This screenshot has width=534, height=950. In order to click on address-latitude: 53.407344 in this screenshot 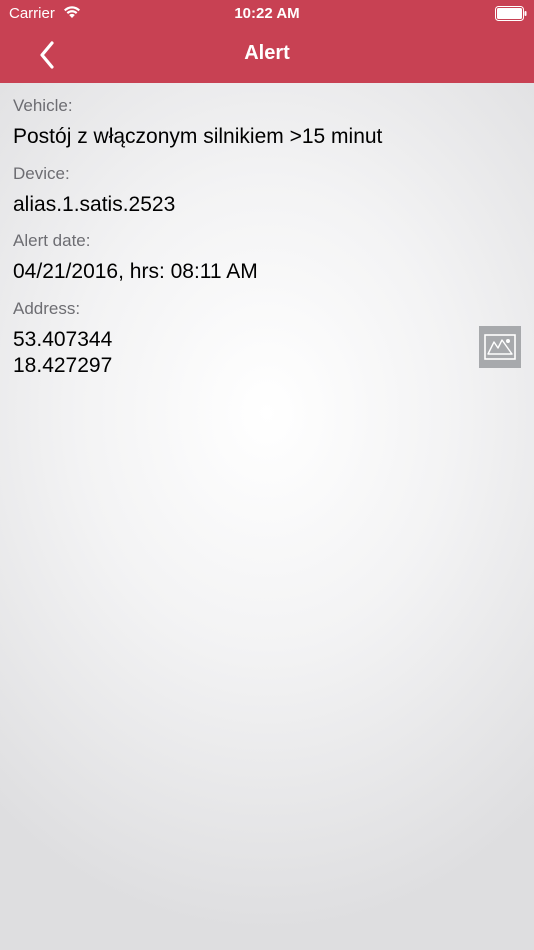, I will do `click(63, 339)`.